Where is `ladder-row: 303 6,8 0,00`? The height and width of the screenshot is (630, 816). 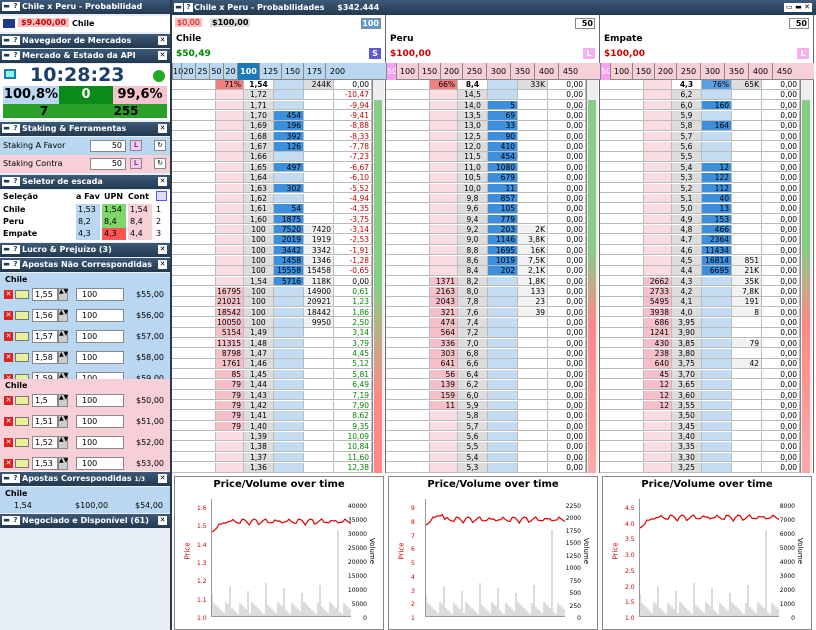 ladder-row: 303 6,8 0,00 is located at coordinates (486, 354).